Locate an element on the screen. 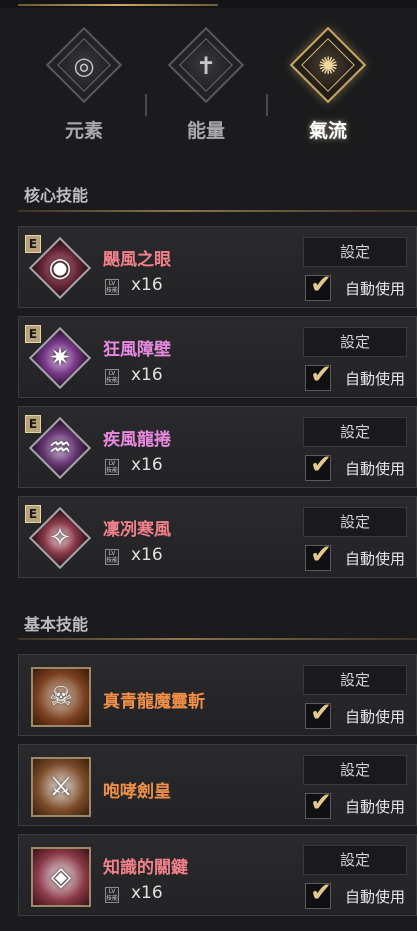 The height and width of the screenshot is (931, 417). skill-card: ☠ 真青龍魔靈斬 設定 ✔ 自動使用 is located at coordinates (217, 695).